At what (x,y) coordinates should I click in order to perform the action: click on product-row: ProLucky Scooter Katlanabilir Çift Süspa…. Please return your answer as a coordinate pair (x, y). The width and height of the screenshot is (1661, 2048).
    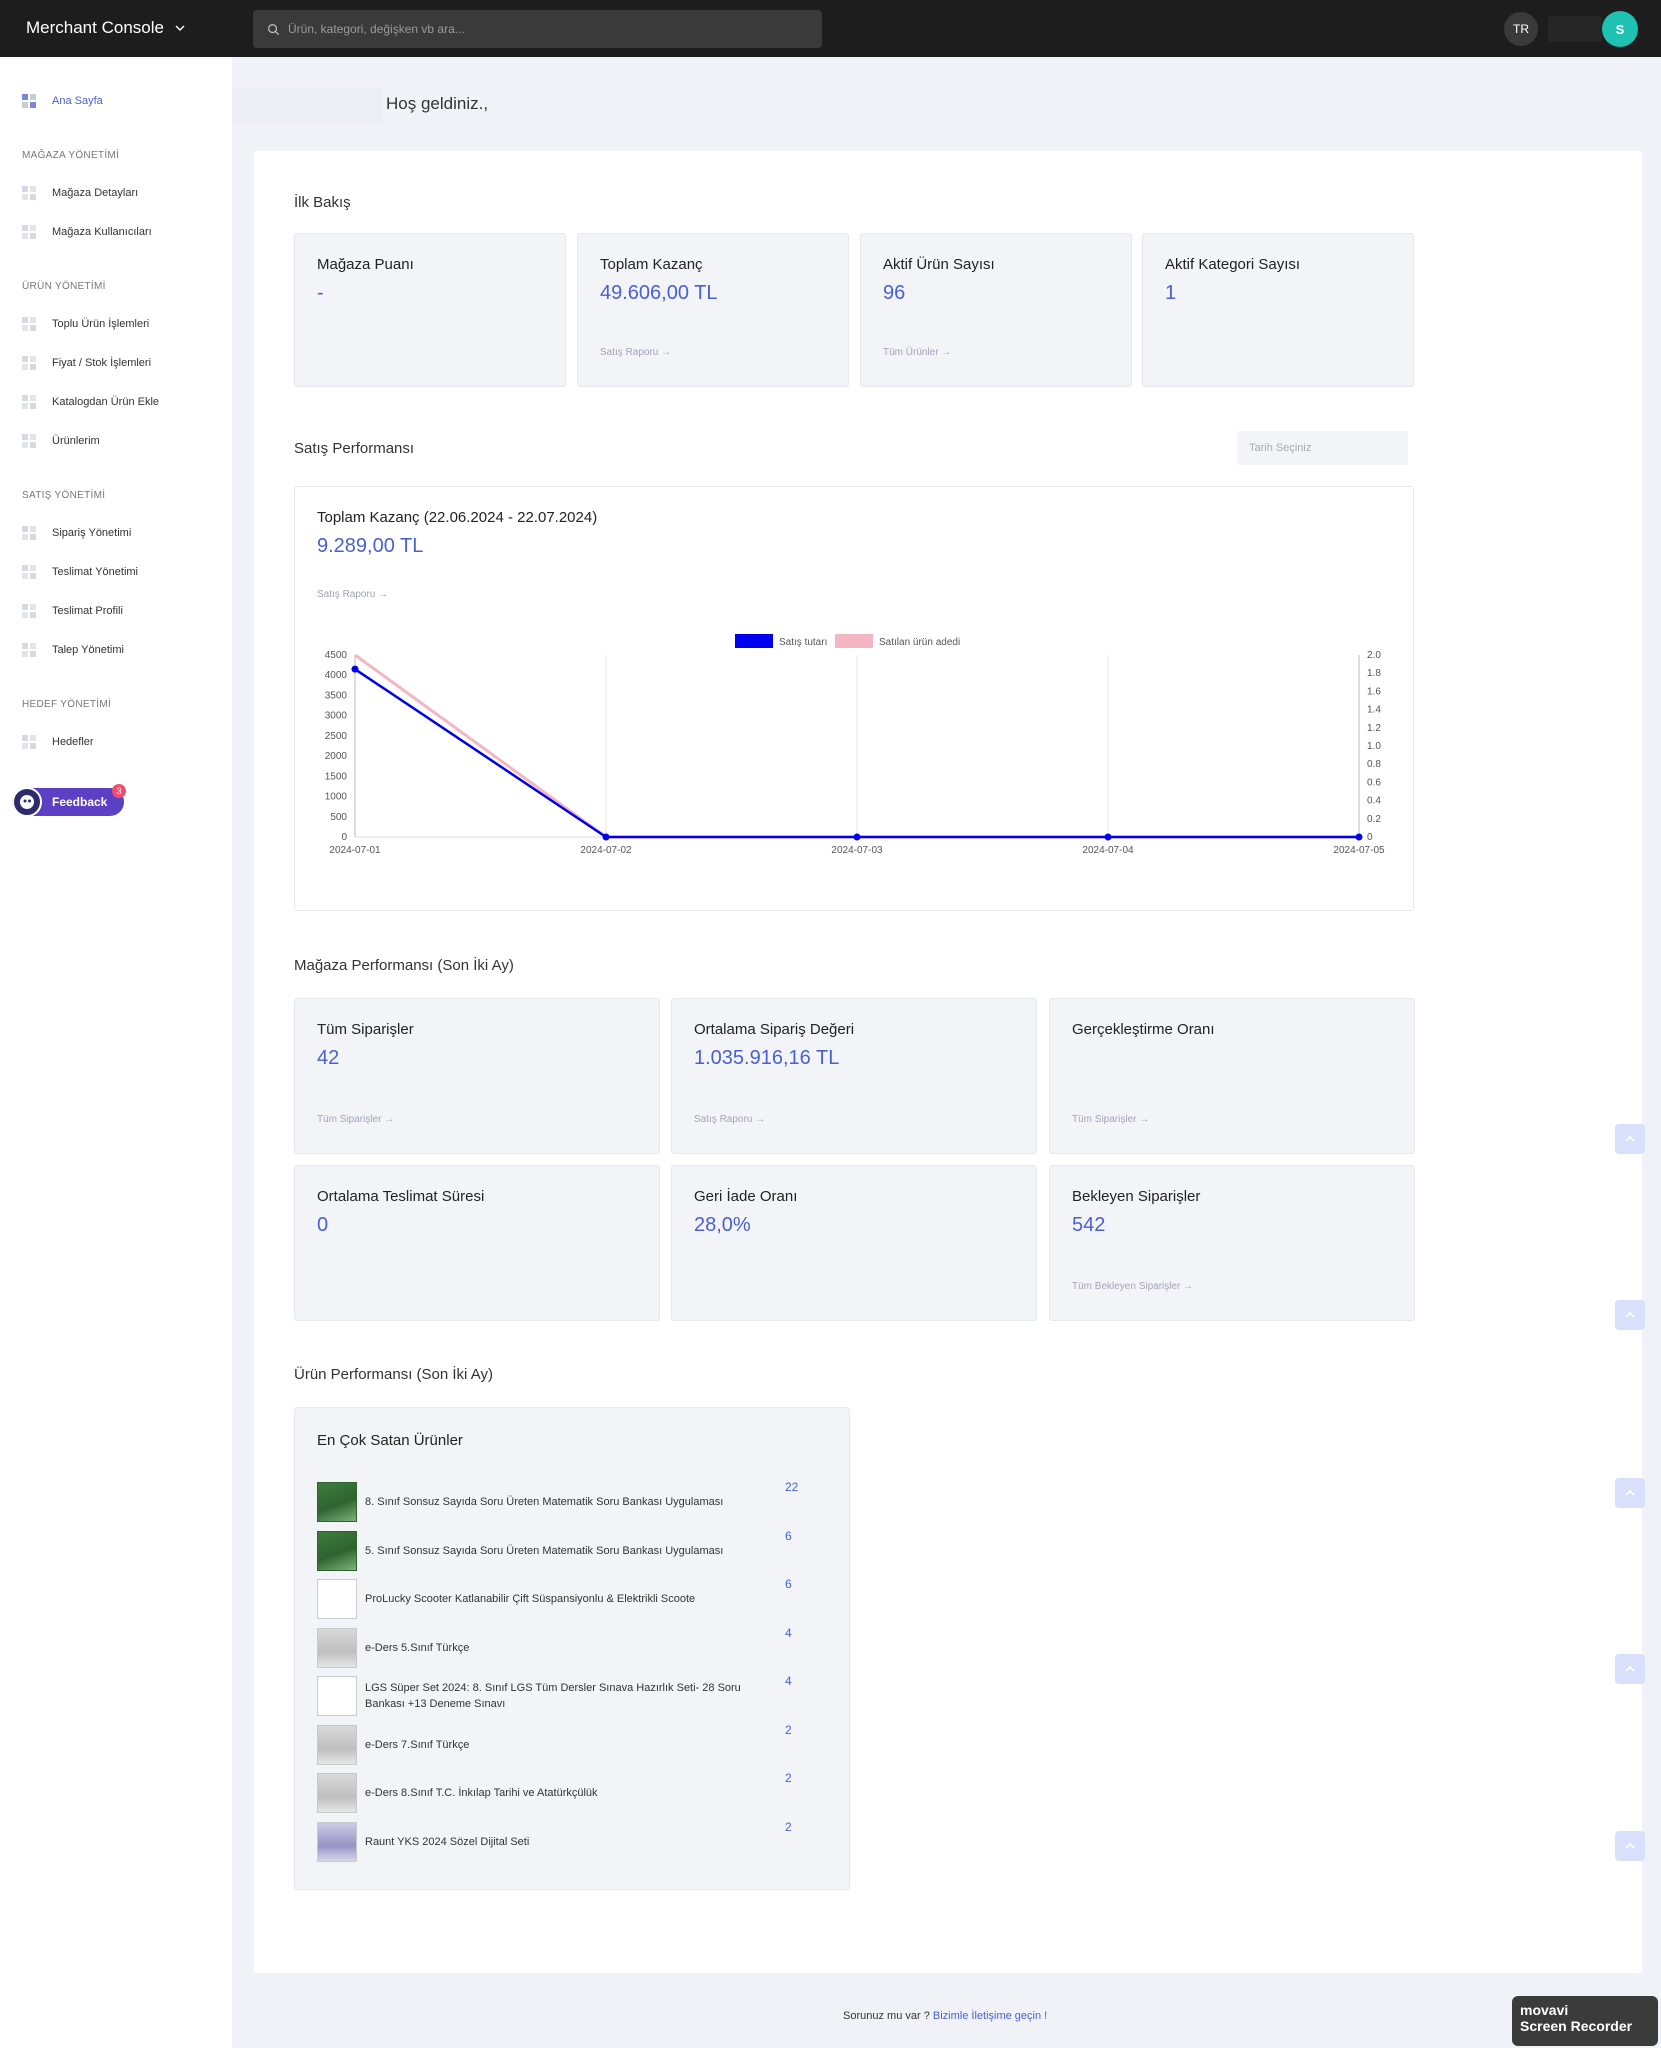
    Looking at the image, I should click on (572, 1599).